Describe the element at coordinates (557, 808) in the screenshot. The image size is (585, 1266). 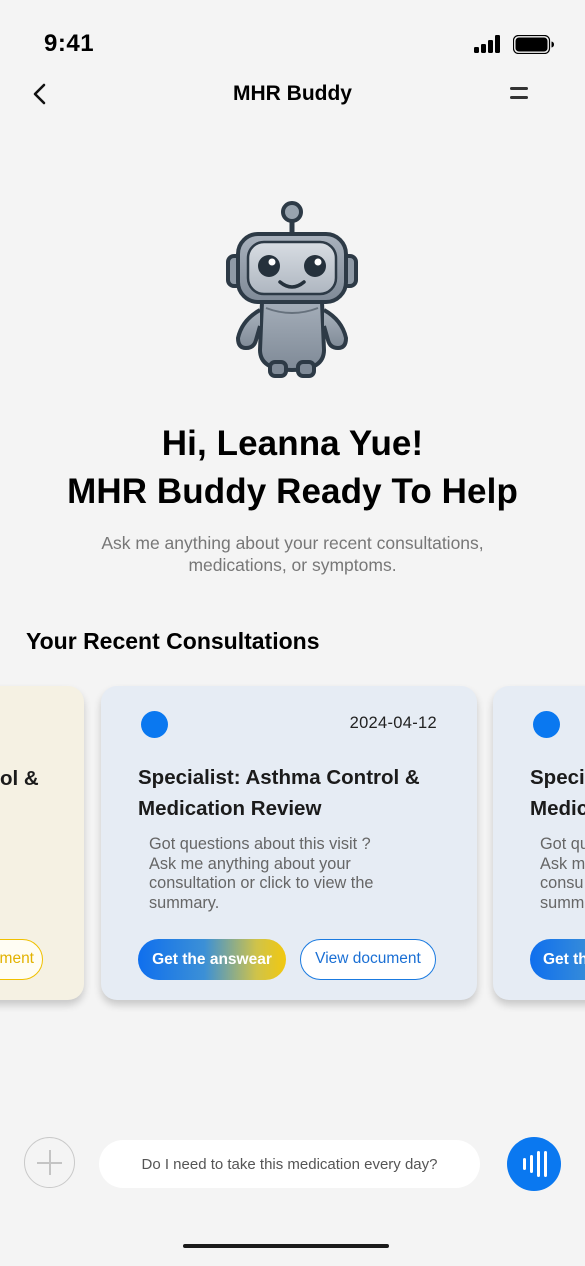
I see `card-title-fragment-line-2: Medic` at that location.